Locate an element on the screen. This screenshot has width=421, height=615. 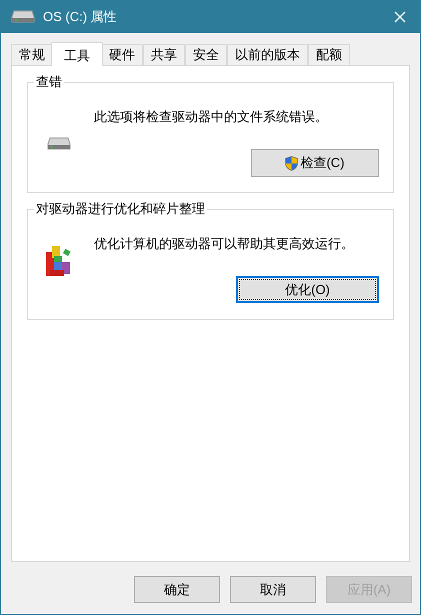
tab: 配额 is located at coordinates (329, 54).